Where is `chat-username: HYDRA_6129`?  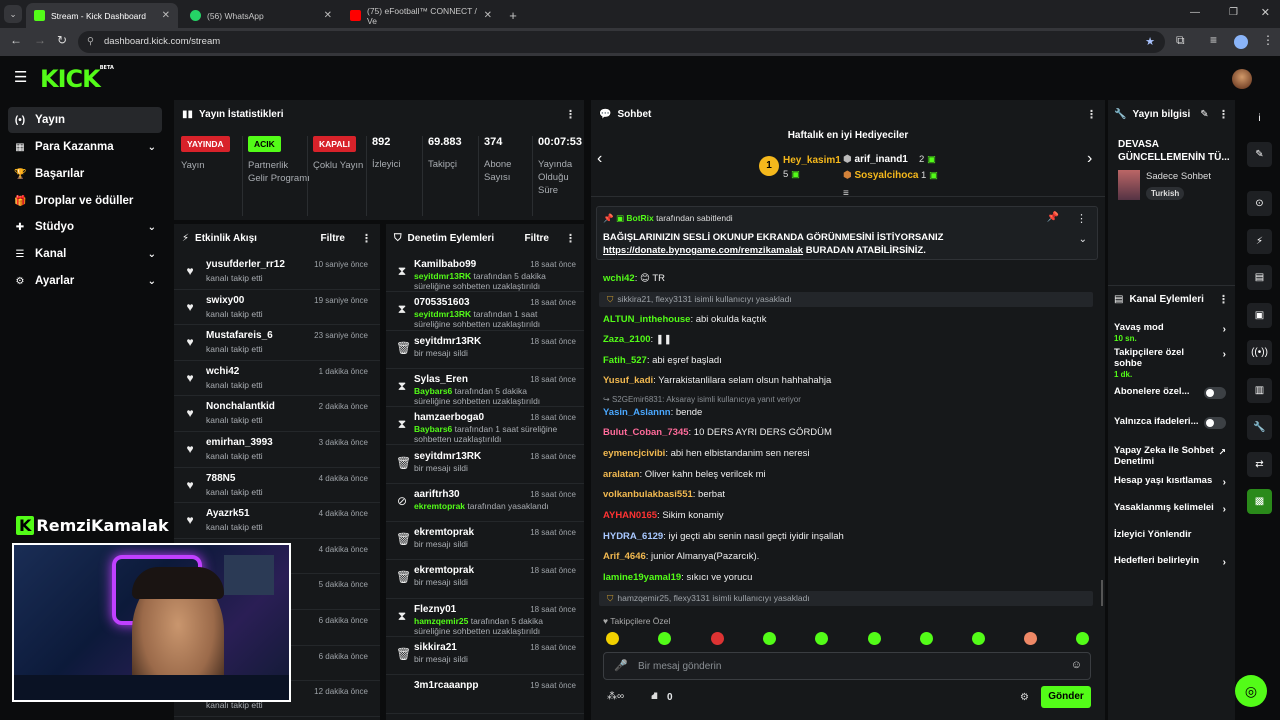 chat-username: HYDRA_6129 is located at coordinates (633, 536).